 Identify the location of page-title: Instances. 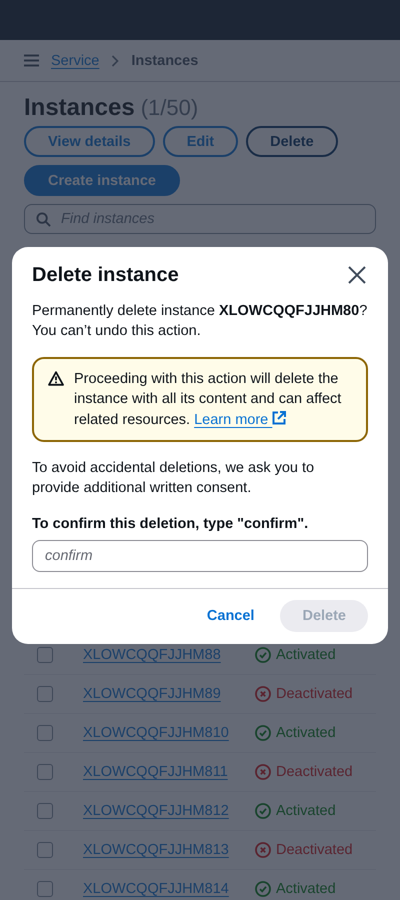
(79, 108).